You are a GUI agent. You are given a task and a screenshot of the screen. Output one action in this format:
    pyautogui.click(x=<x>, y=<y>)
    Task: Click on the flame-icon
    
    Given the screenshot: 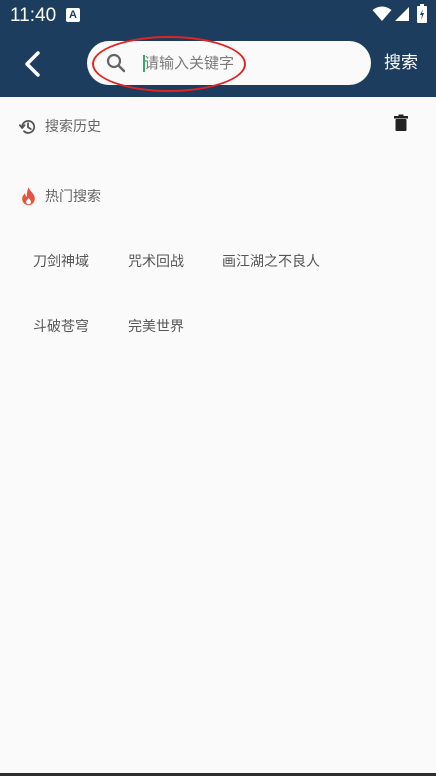 What is the action you would take?
    pyautogui.click(x=28, y=196)
    